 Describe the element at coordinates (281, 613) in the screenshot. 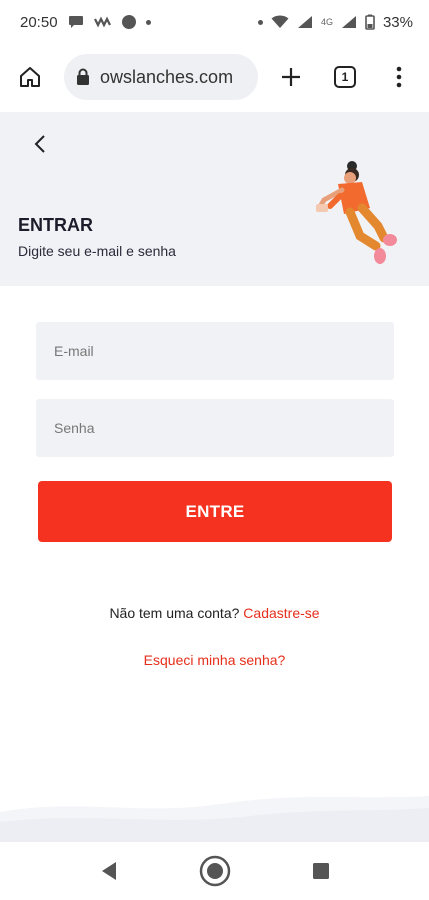

I see `signup-link: Cadastre-se` at that location.